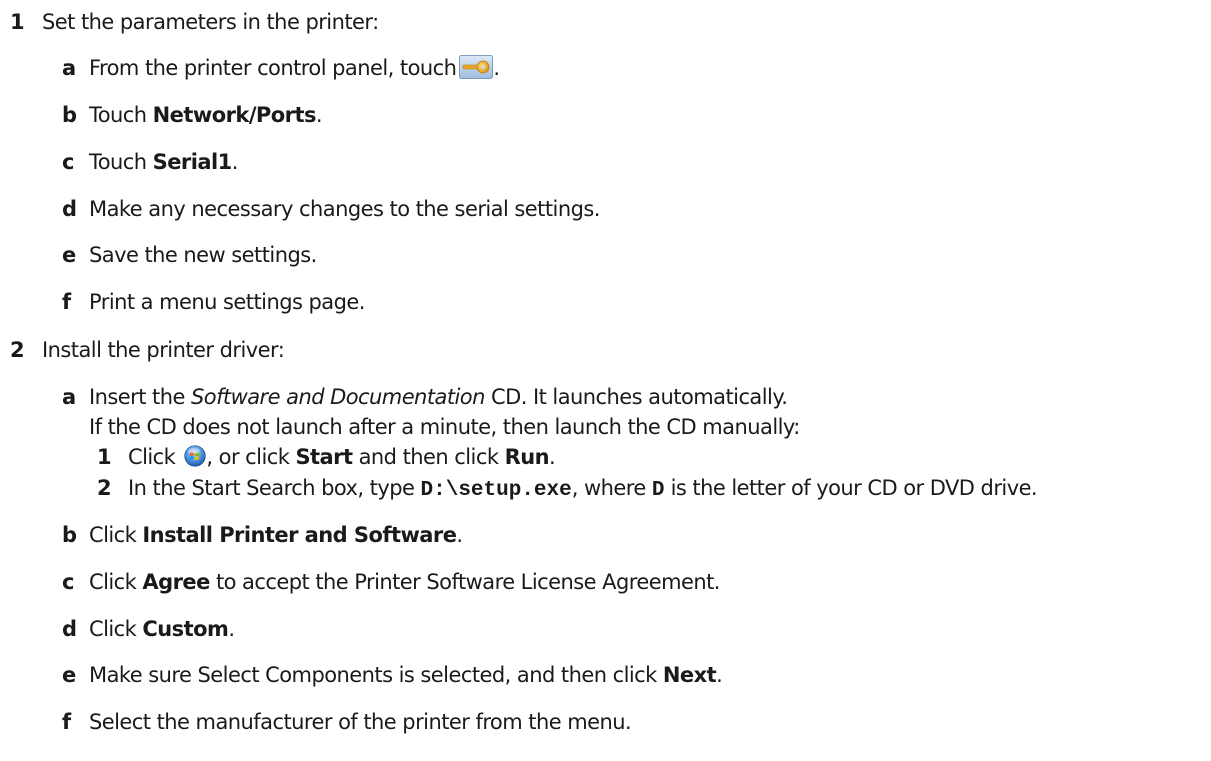 This screenshot has height=761, width=1211. I want to click on step-text: Install the printer driver:, so click(163, 350).